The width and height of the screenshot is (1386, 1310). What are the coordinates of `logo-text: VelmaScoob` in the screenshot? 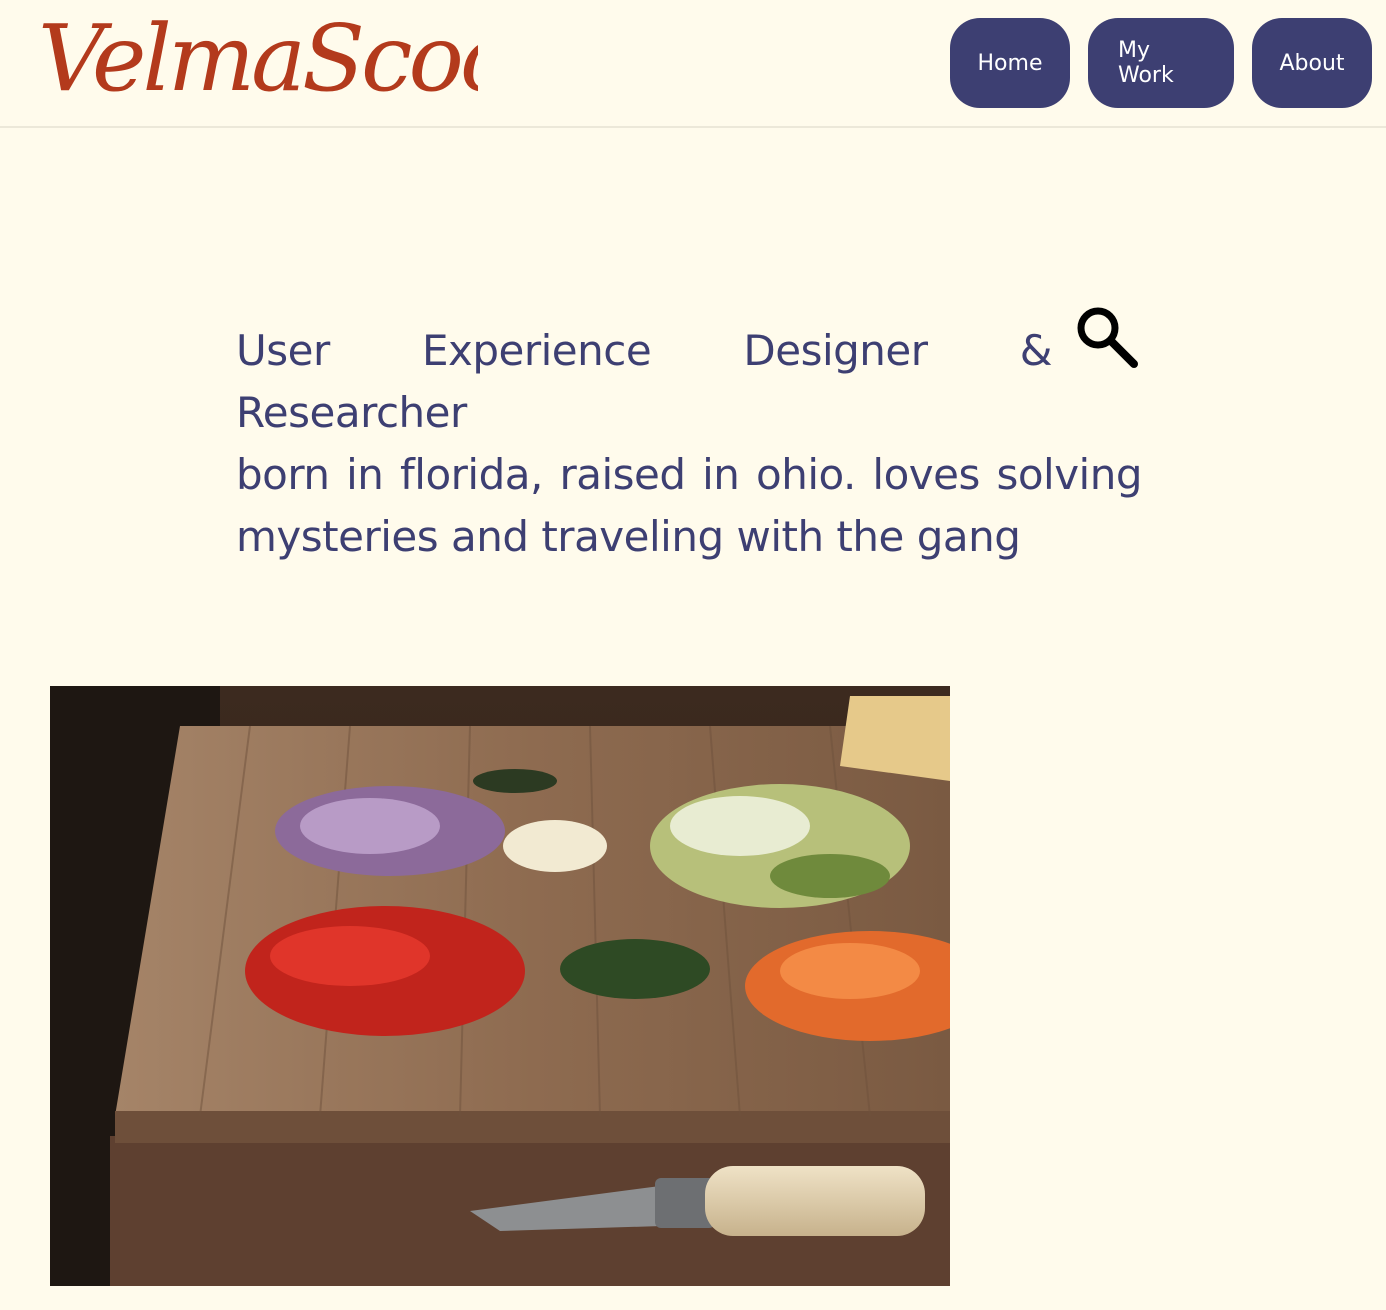 It's located at (258, 58).